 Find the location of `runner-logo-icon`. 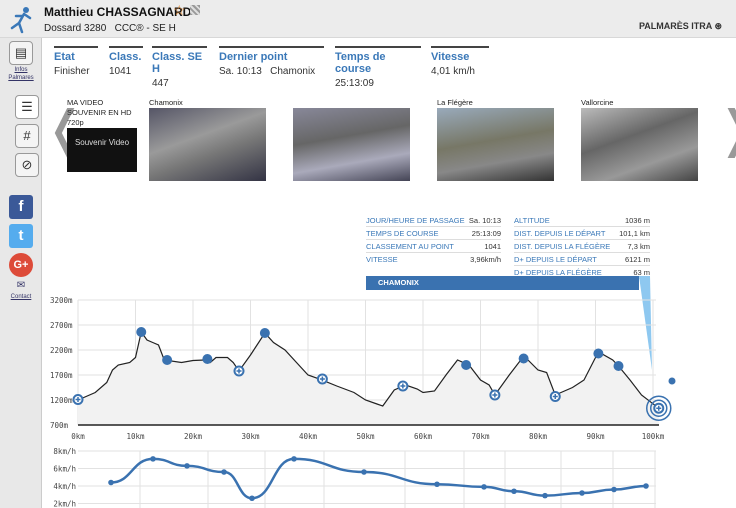

runner-logo-icon is located at coordinates (21, 20).